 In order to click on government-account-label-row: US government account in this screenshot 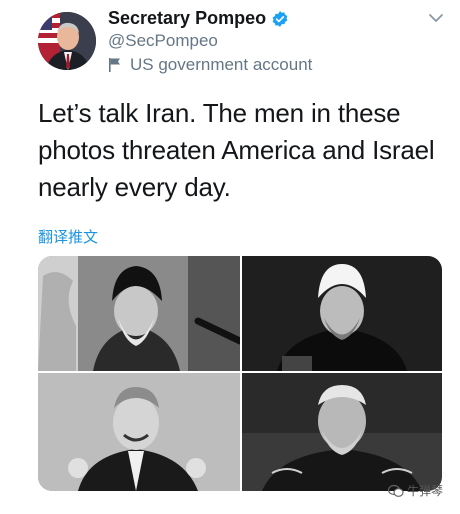, I will do `click(210, 65)`.